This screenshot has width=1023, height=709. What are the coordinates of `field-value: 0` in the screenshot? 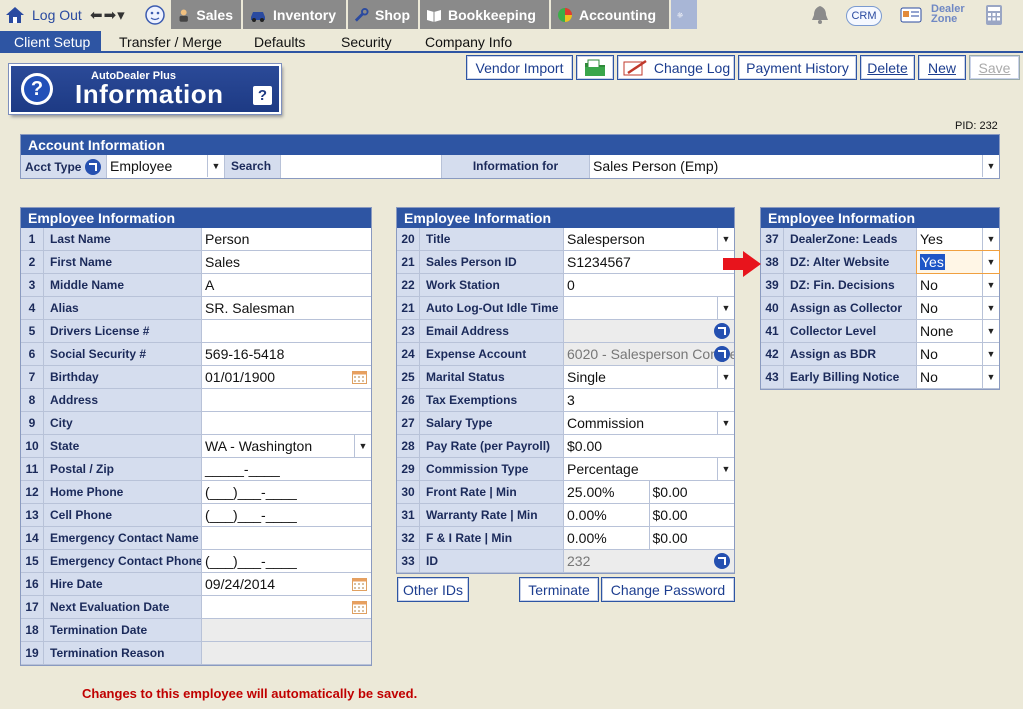 It's located at (649, 285).